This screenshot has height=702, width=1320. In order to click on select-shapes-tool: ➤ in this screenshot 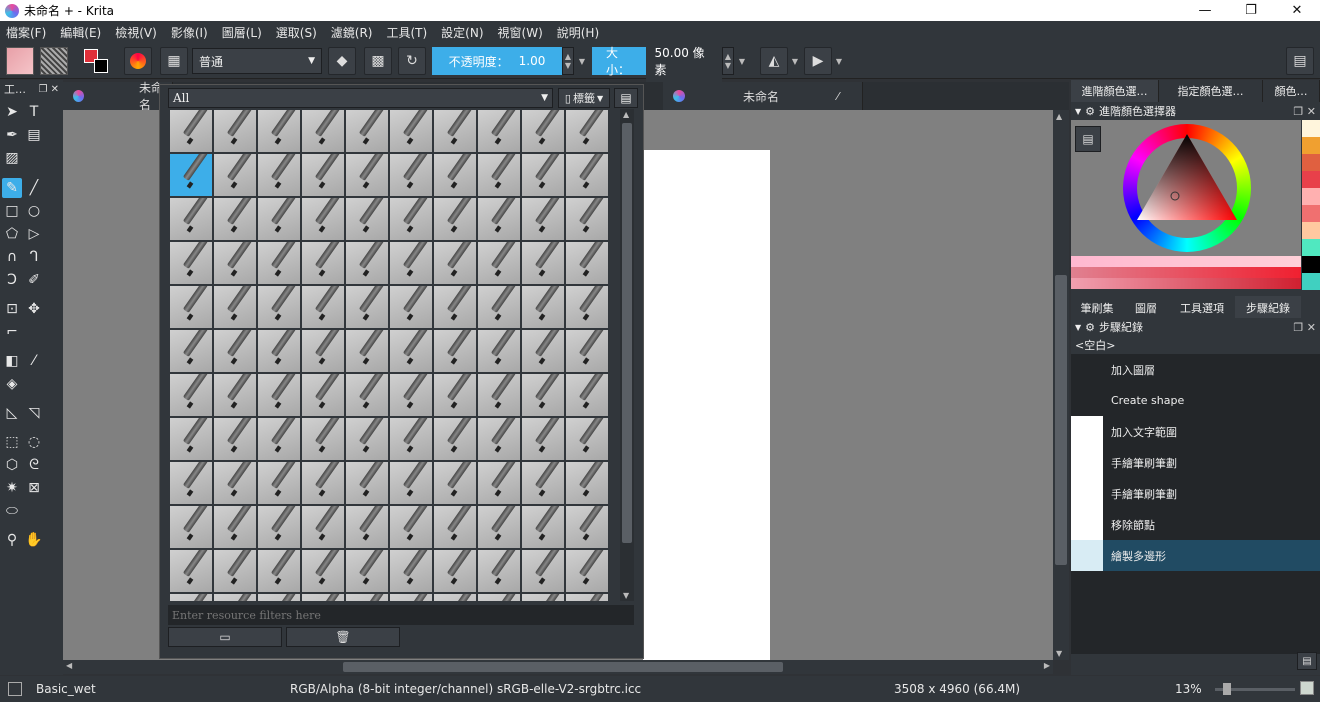, I will do `click(12, 112)`.